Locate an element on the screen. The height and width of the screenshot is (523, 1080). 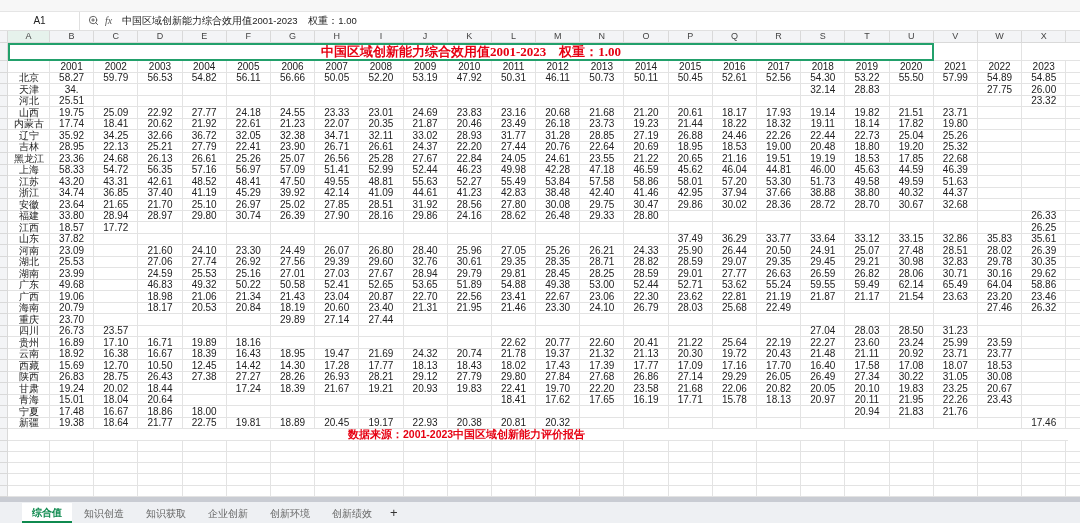
column-header: W is located at coordinates (1000, 37).